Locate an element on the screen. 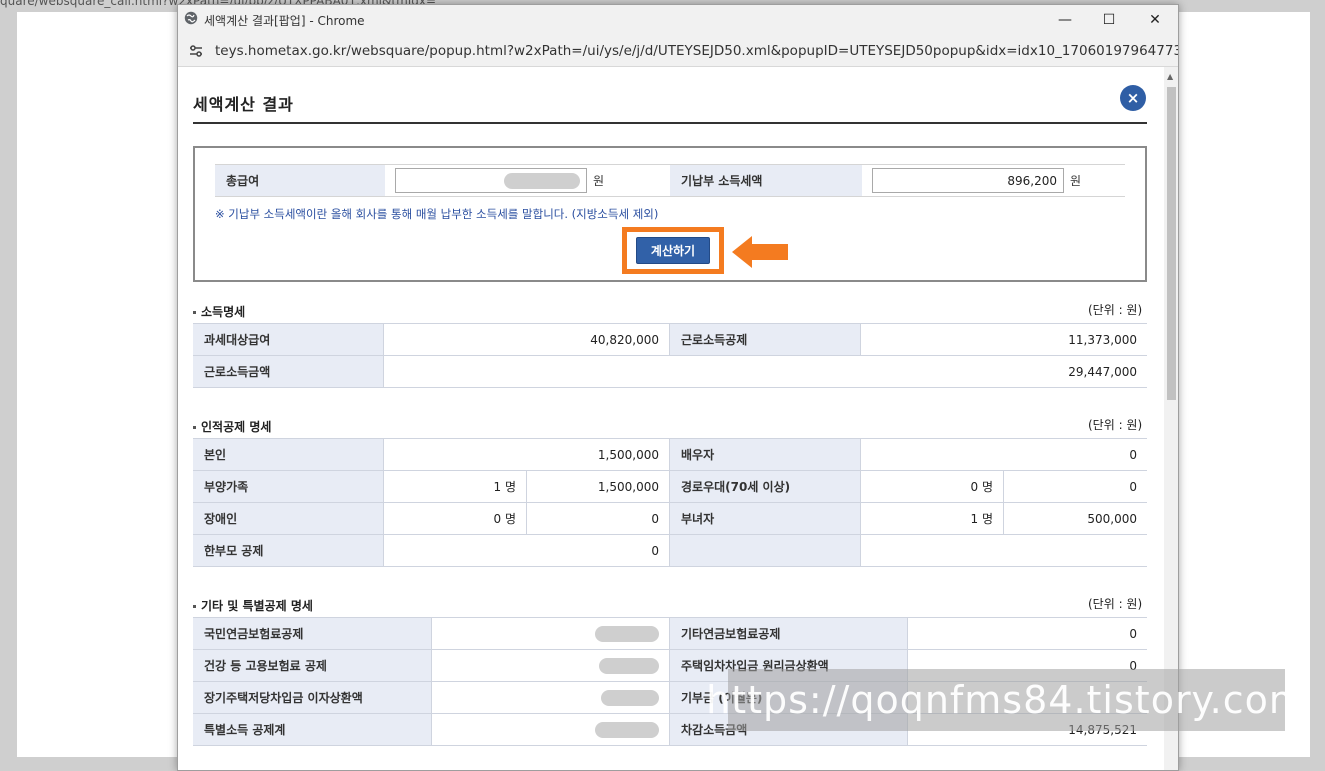  woman-count: 1 명 is located at coordinates (932, 518).